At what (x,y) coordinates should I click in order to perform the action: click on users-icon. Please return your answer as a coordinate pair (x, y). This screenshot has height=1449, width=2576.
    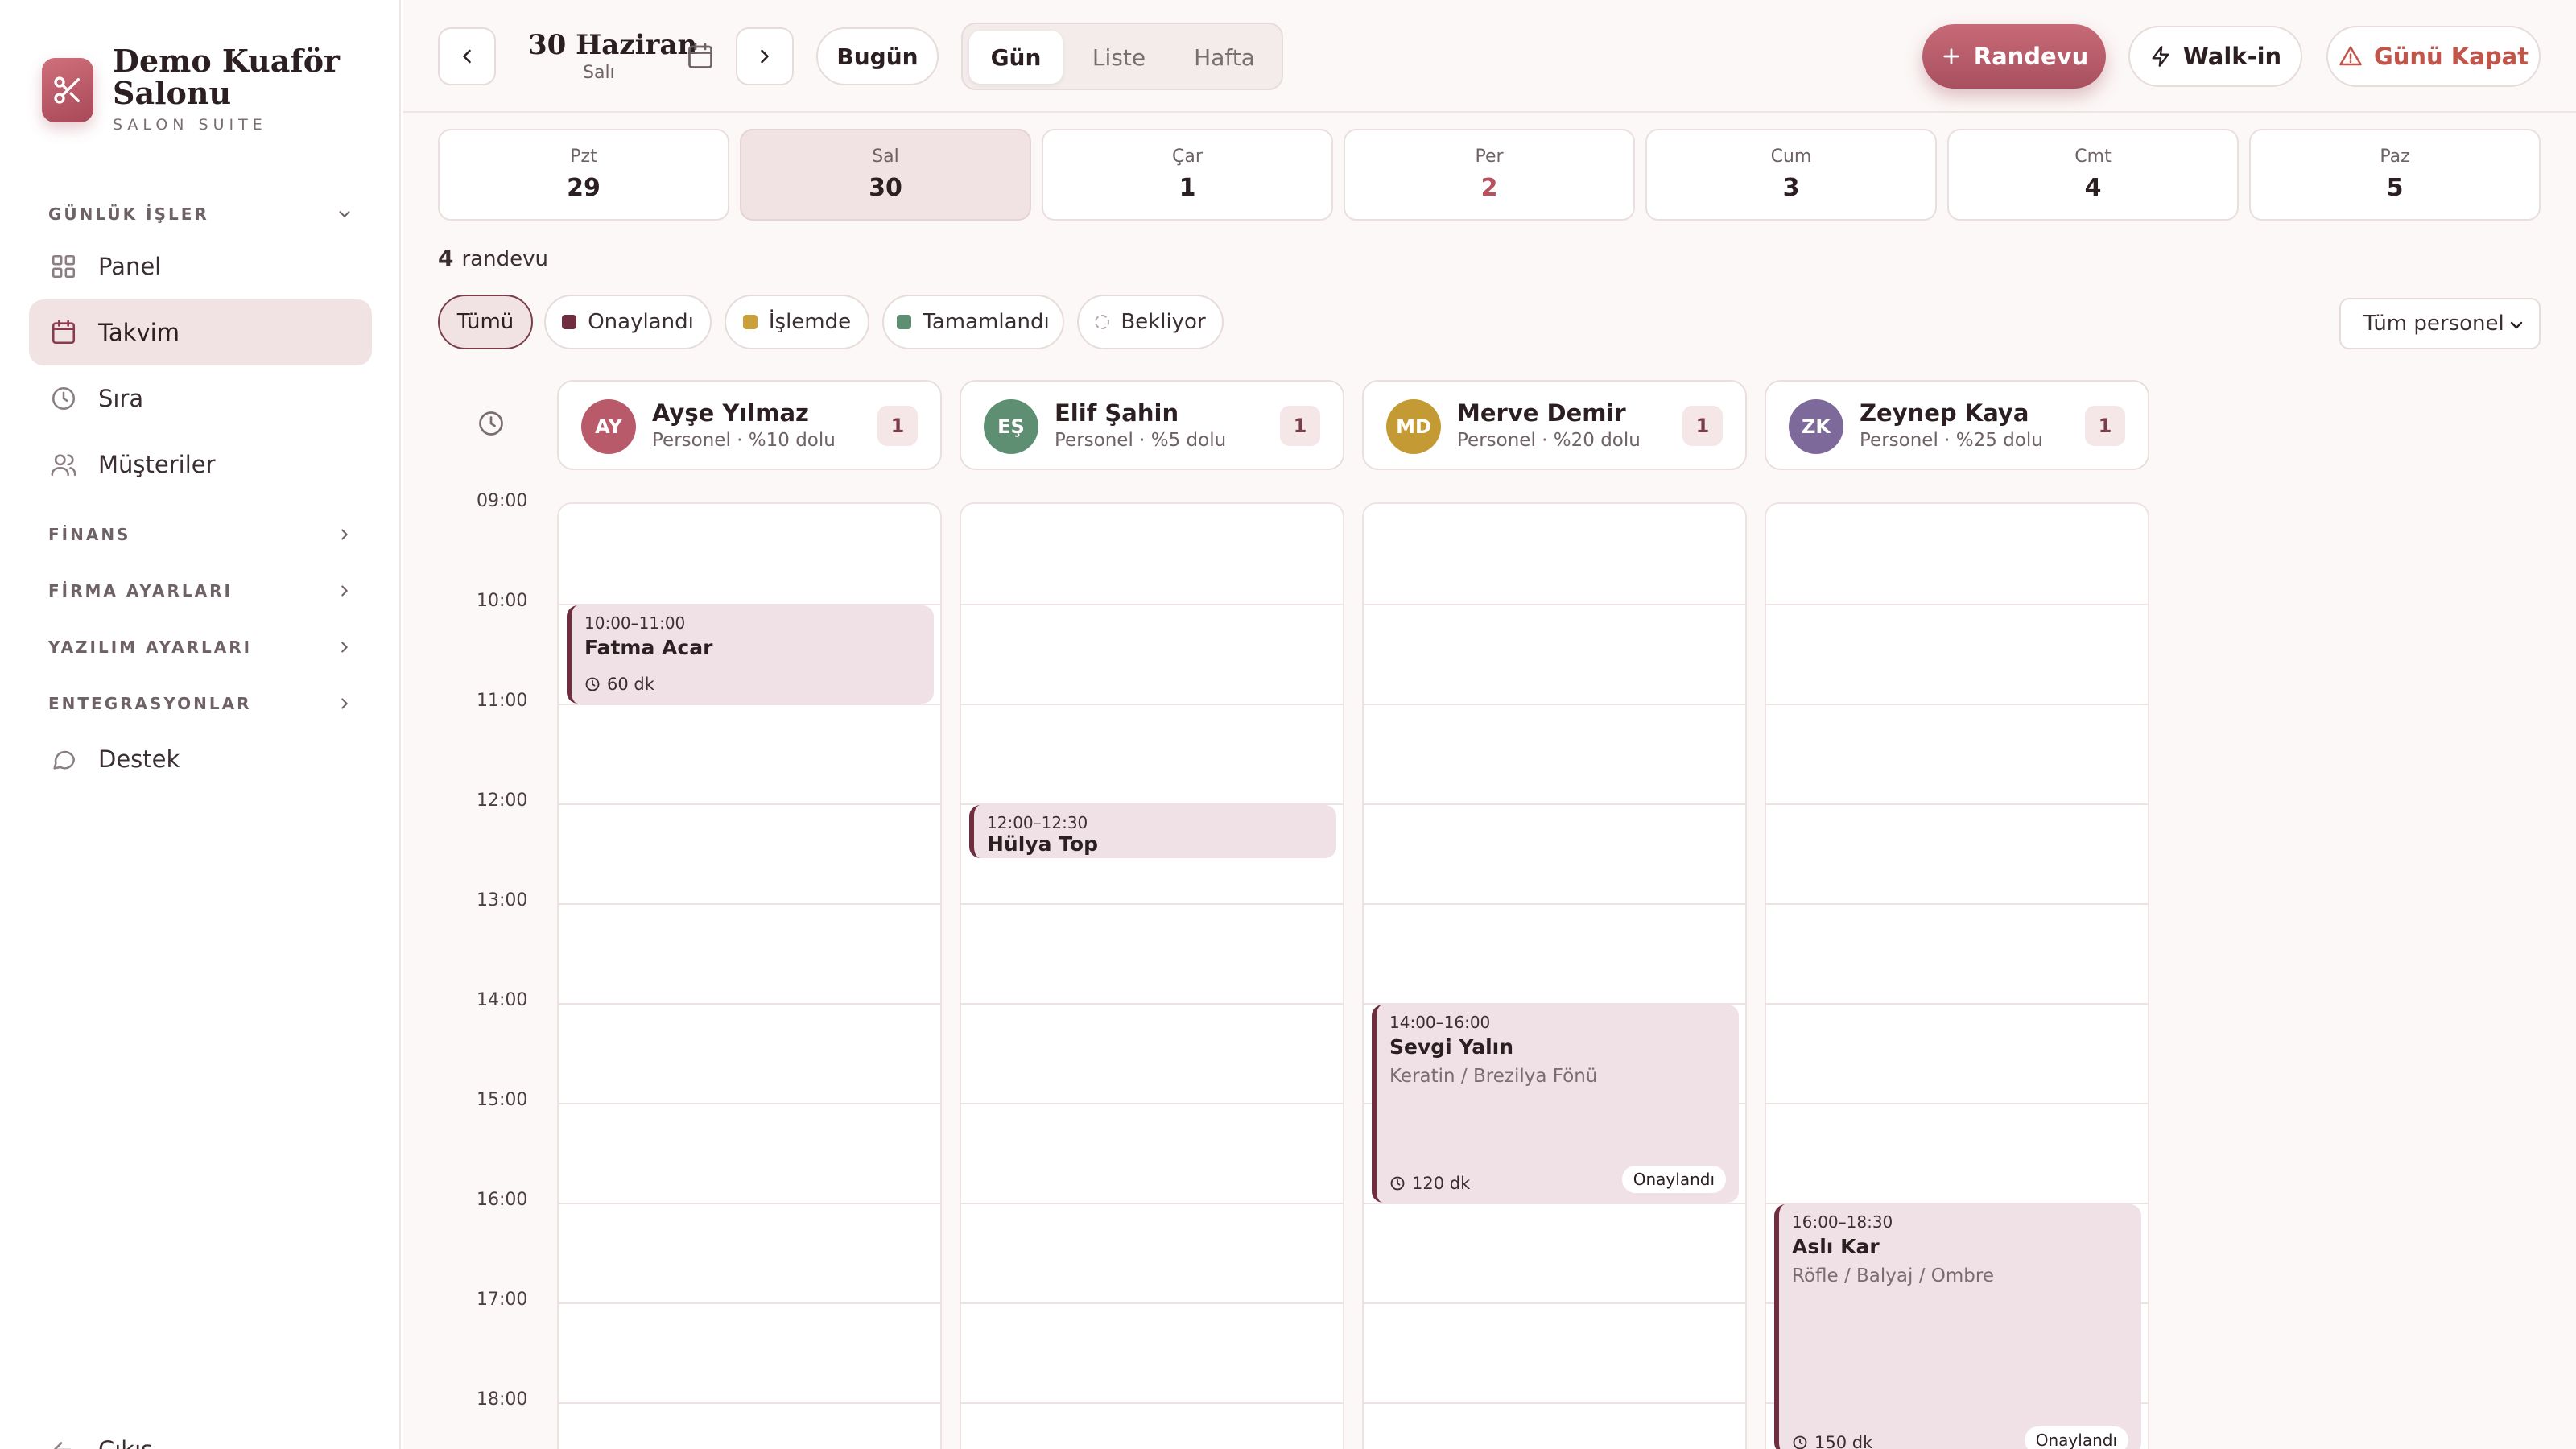
    Looking at the image, I should click on (63, 464).